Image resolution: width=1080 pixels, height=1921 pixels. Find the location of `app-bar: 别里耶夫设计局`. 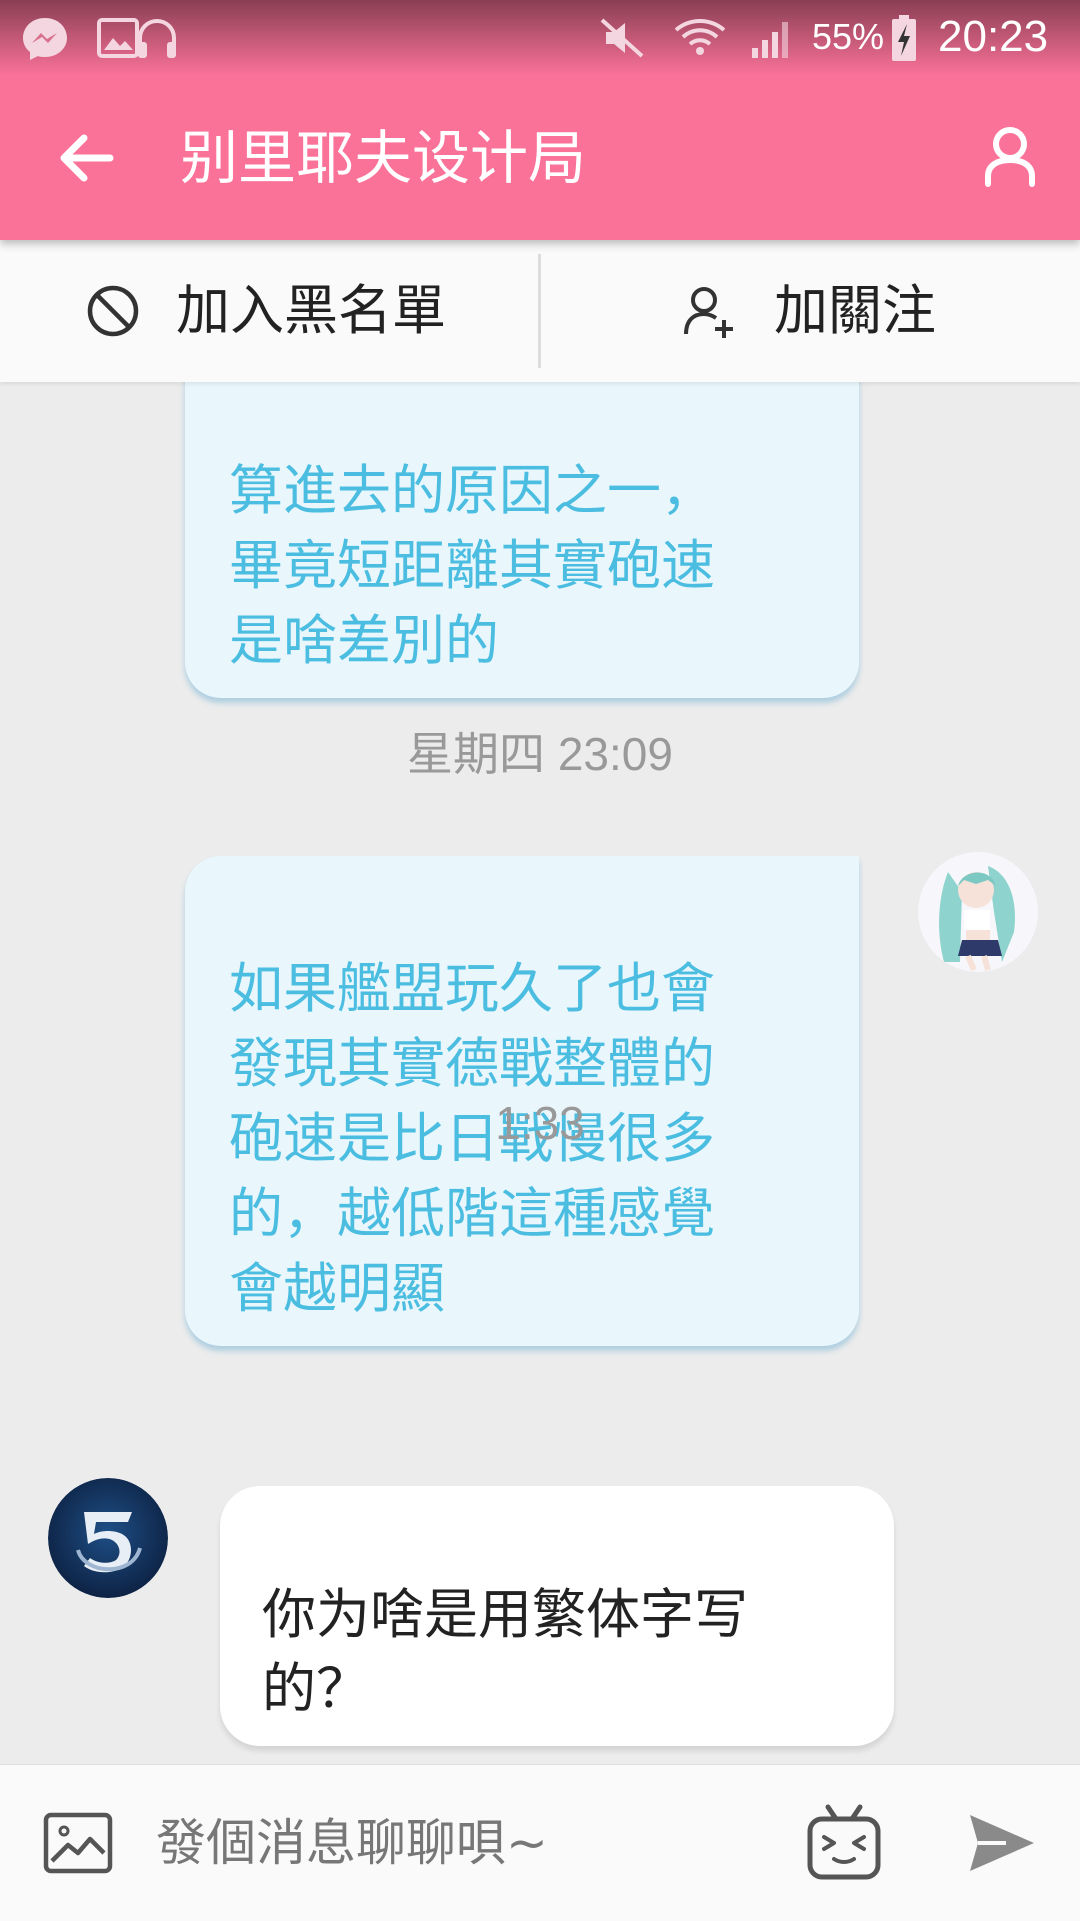

app-bar: 别里耶夫设计局 is located at coordinates (540, 158).